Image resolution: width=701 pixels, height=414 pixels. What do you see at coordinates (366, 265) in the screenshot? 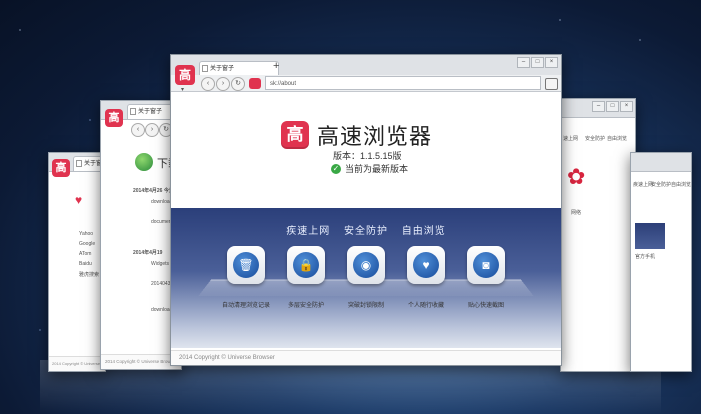
I see `globe-icon: ◉` at bounding box center [366, 265].